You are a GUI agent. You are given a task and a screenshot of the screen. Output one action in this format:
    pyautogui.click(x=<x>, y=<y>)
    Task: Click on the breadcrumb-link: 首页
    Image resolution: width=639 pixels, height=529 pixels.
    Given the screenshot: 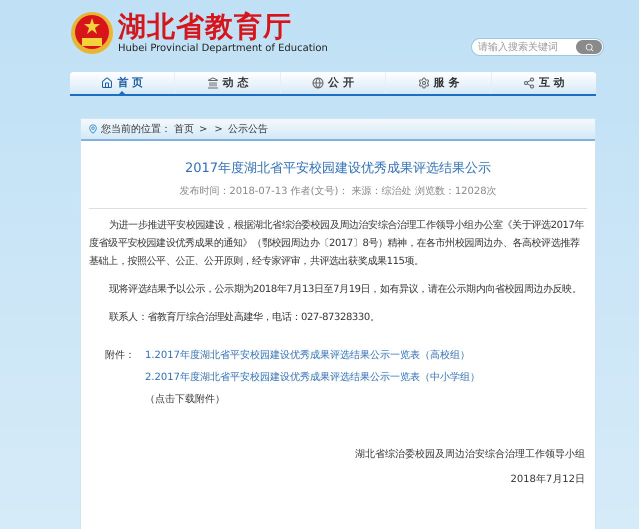 What is the action you would take?
    pyautogui.click(x=184, y=129)
    